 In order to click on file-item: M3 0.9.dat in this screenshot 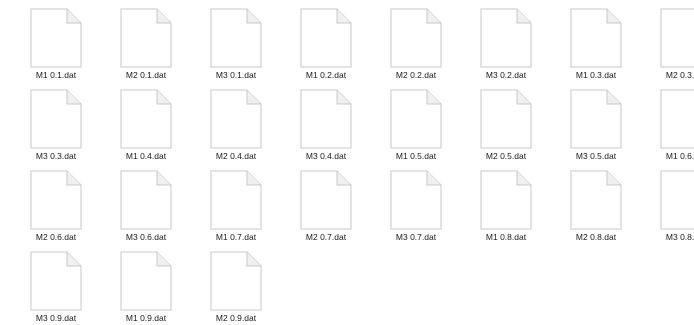, I will do `click(51, 288)`.